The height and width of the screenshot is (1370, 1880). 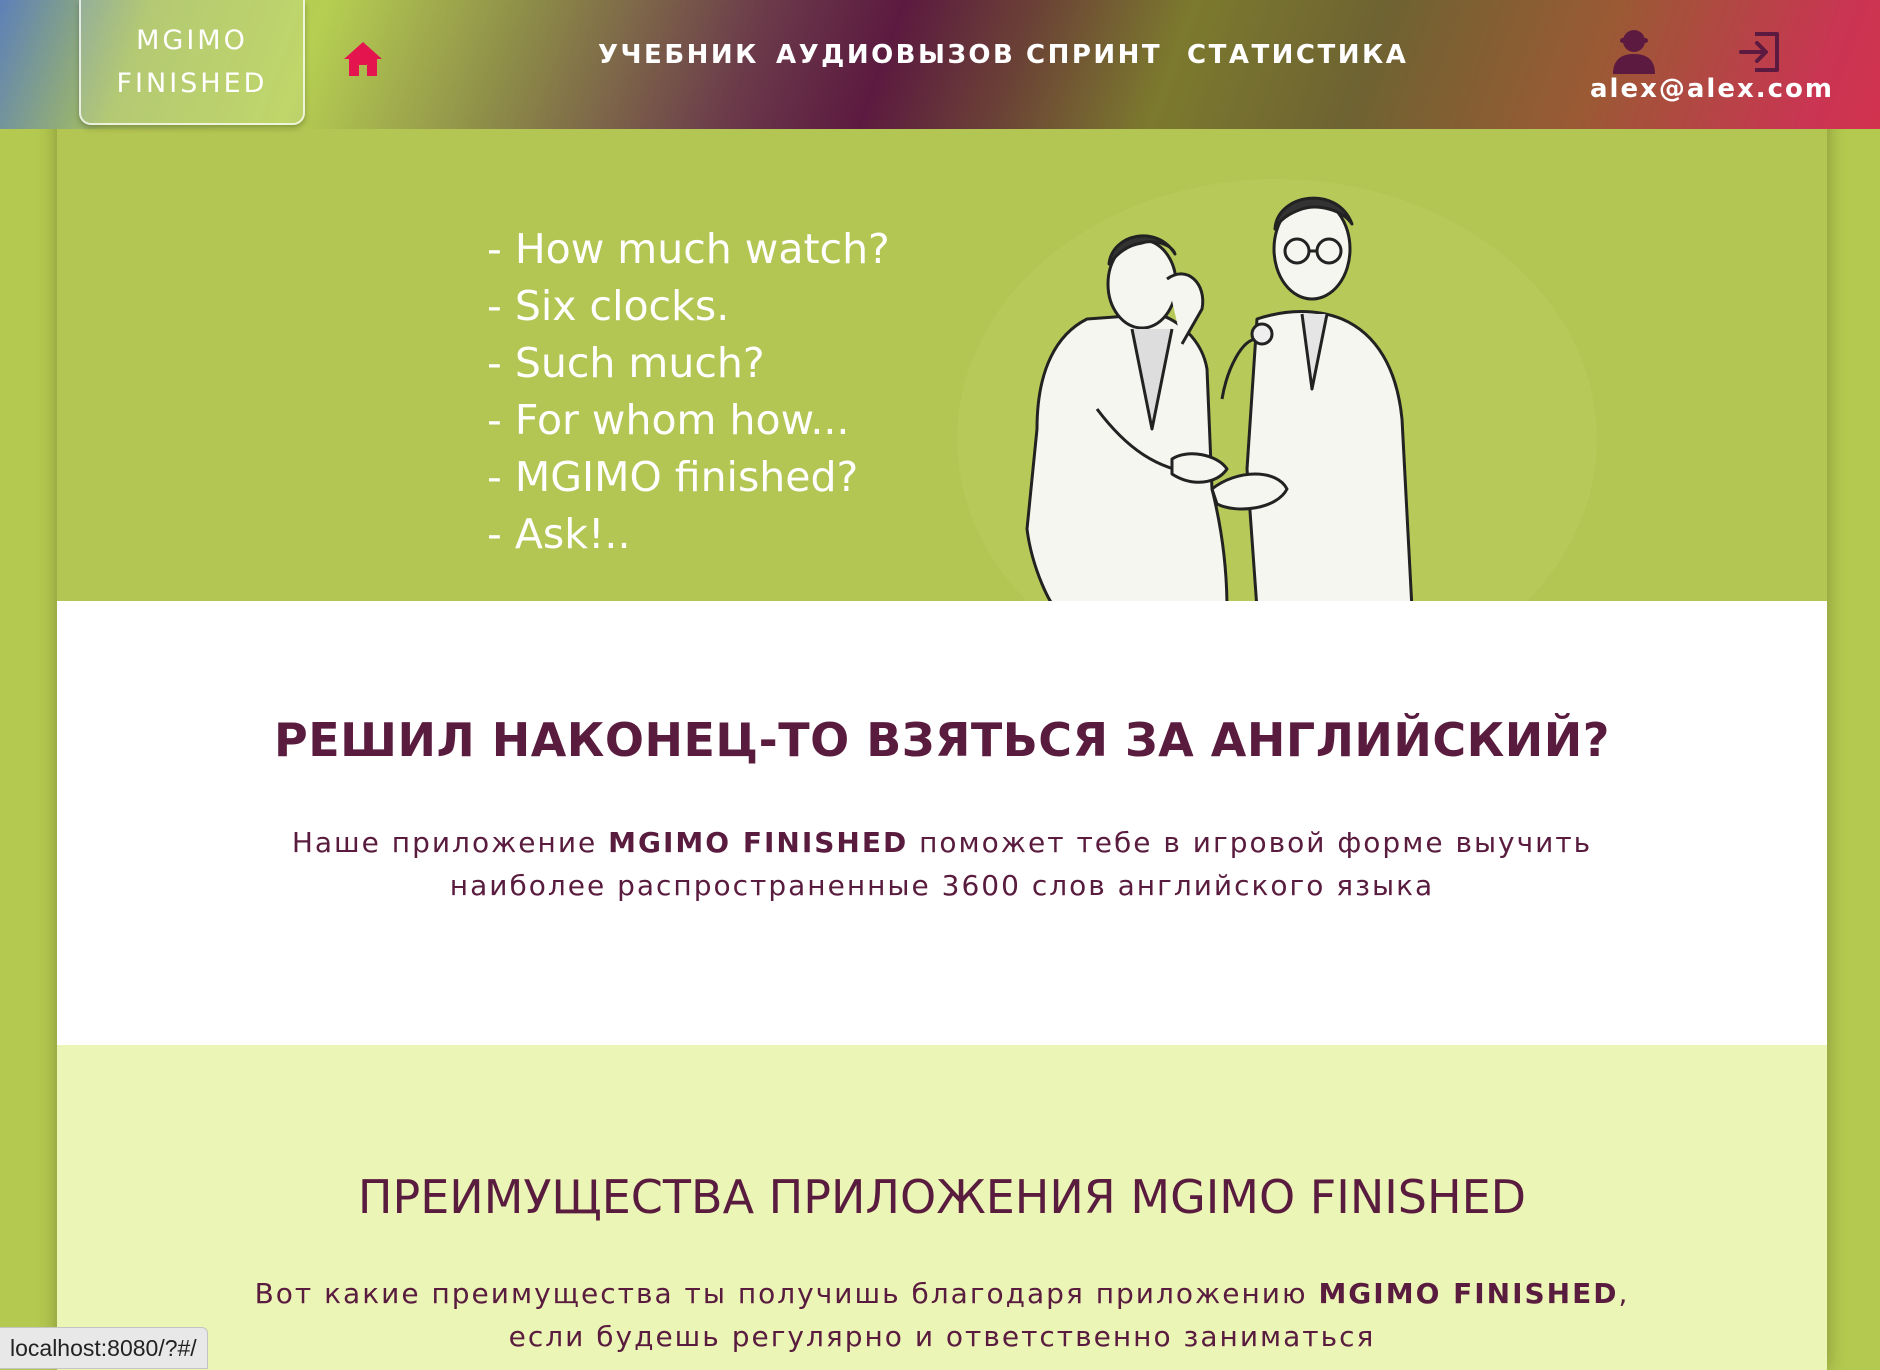 I want to click on logo-line-1: MGIMO, so click(x=192, y=40).